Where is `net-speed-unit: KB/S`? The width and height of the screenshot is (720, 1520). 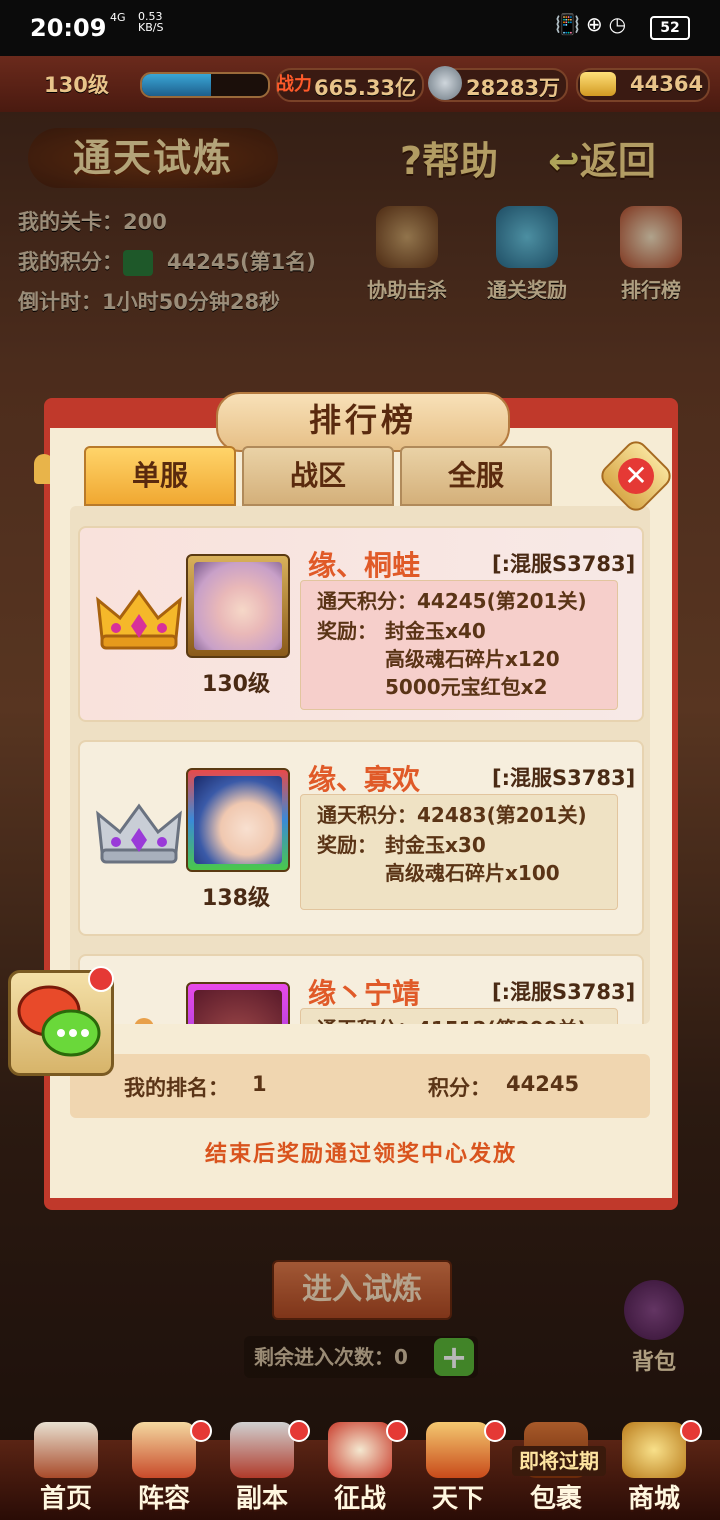
net-speed-unit: KB/S is located at coordinates (151, 27).